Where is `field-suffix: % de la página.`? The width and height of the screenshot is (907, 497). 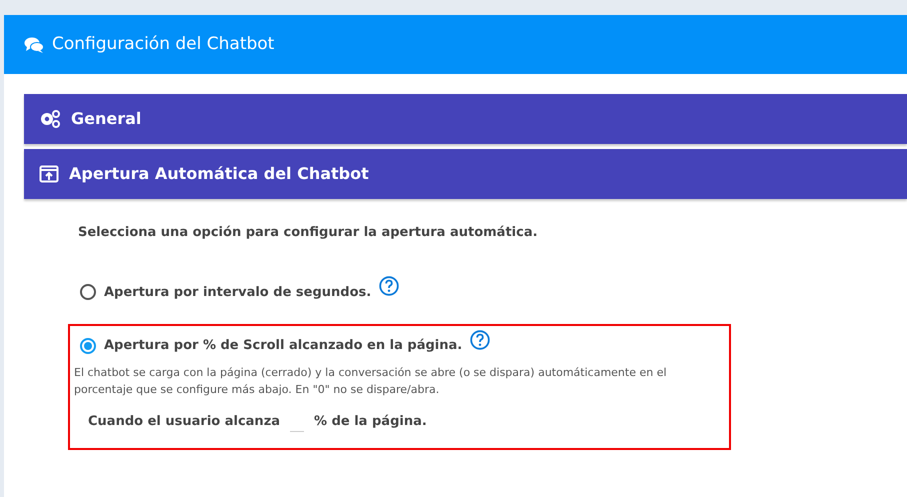
field-suffix: % de la página. is located at coordinates (370, 421).